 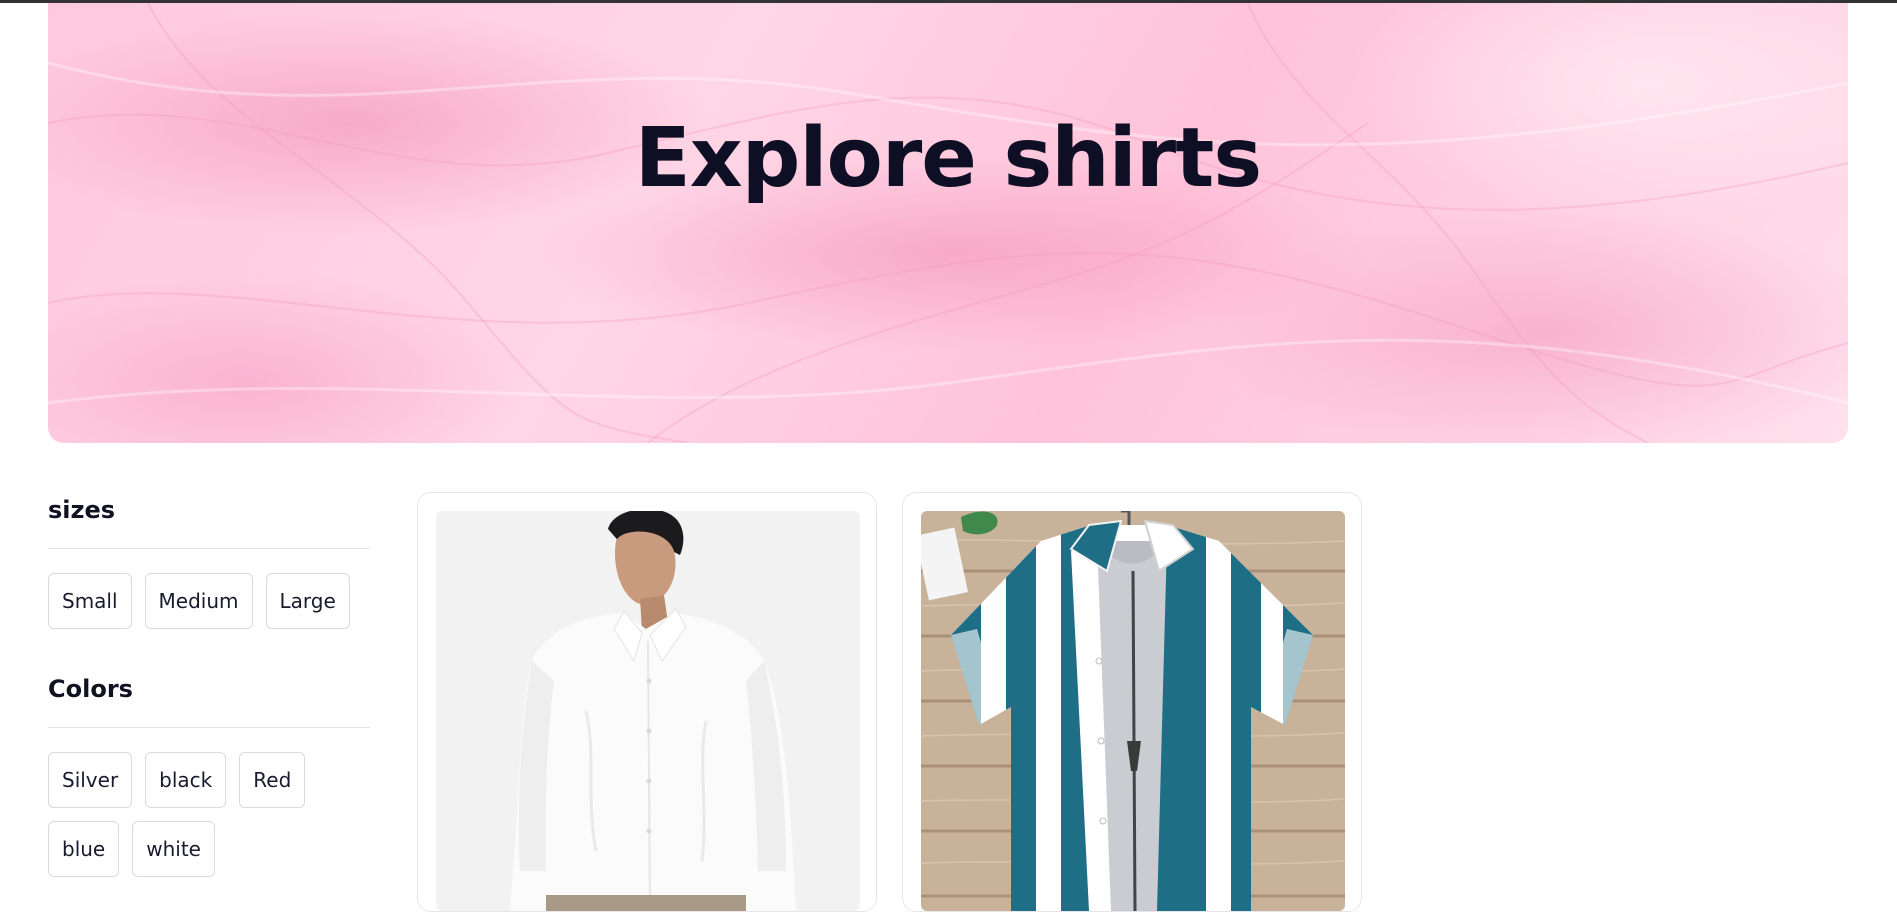 What do you see at coordinates (948, 158) in the screenshot?
I see `page-title: Explore shirts` at bounding box center [948, 158].